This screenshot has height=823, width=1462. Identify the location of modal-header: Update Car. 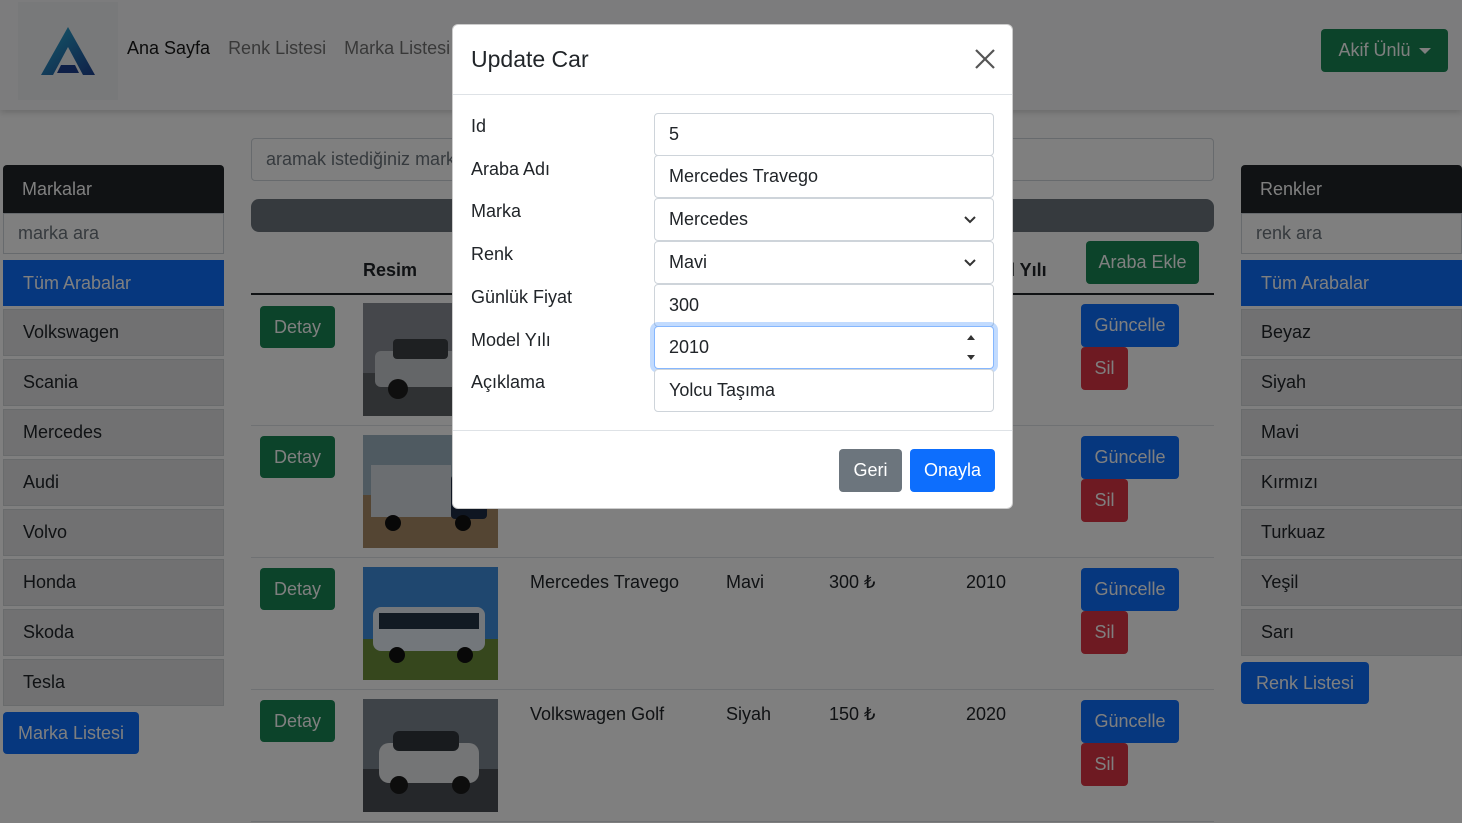
(732, 60).